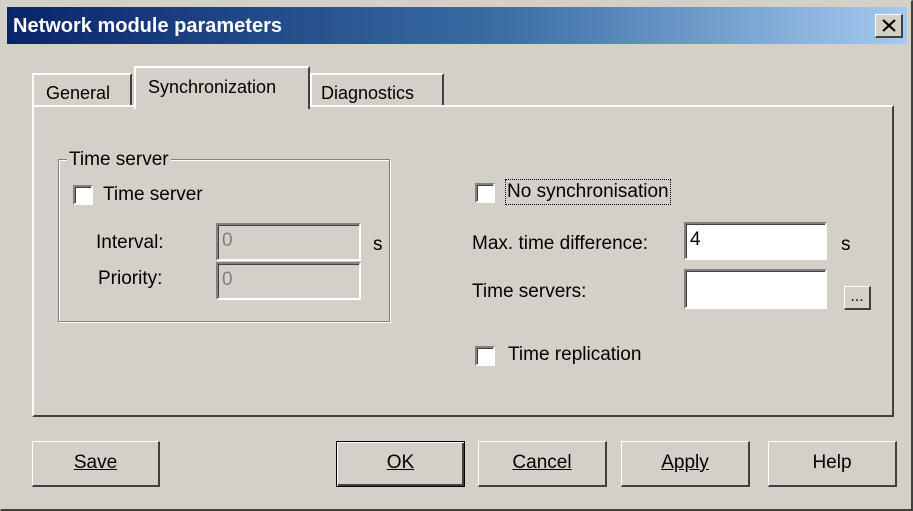  I want to click on window-title: Network module parameters, so click(147, 26).